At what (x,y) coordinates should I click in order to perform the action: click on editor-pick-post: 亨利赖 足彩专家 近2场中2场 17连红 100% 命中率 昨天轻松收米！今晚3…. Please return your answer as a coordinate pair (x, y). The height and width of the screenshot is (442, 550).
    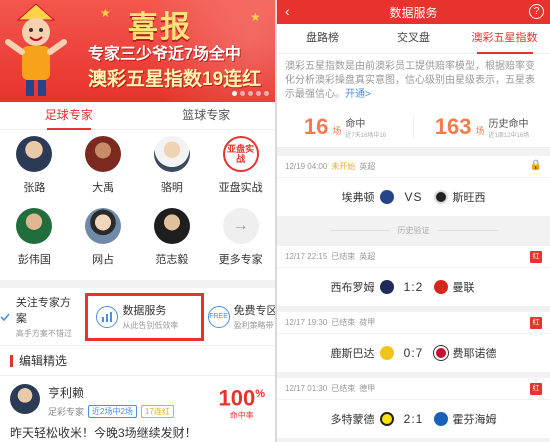
    Looking at the image, I should click on (137, 409).